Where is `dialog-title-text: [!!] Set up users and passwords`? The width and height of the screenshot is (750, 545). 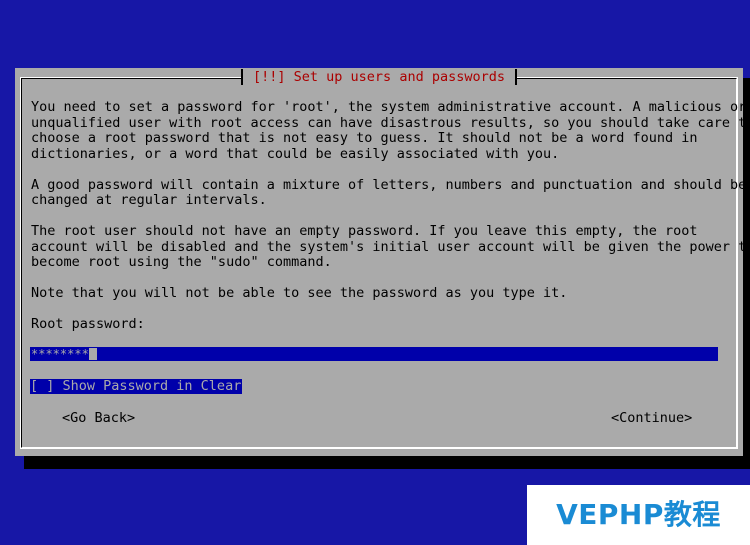
dialog-title-text: [!!] Set up users and passwords is located at coordinates (379, 77).